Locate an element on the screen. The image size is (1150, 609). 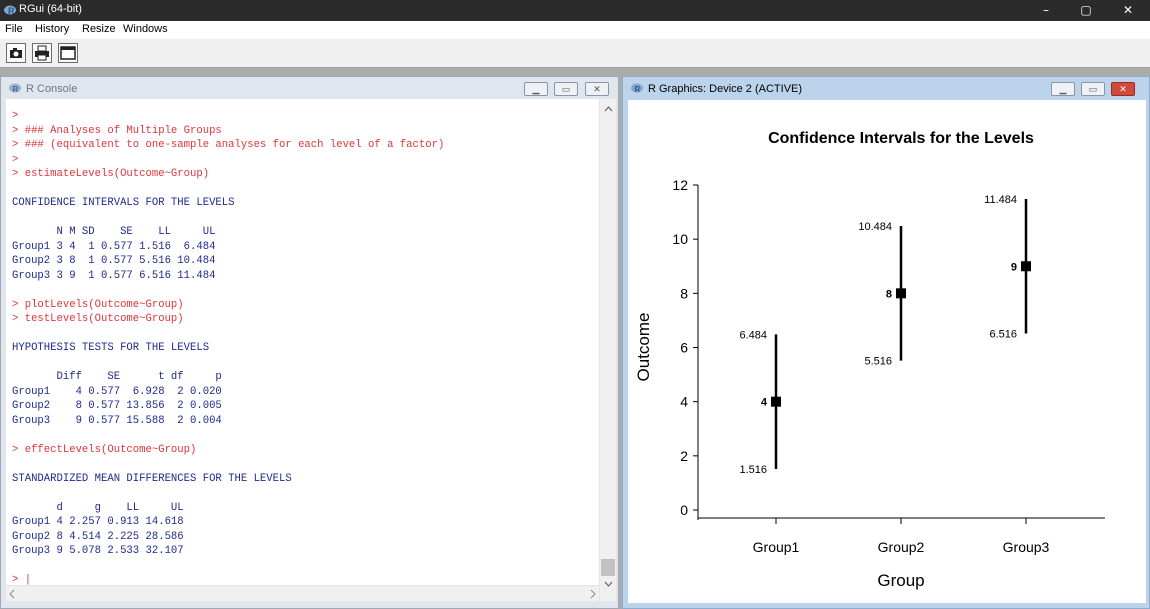
console-line: Group3 9 0.577 15.588 2 0.004 is located at coordinates (117, 420).